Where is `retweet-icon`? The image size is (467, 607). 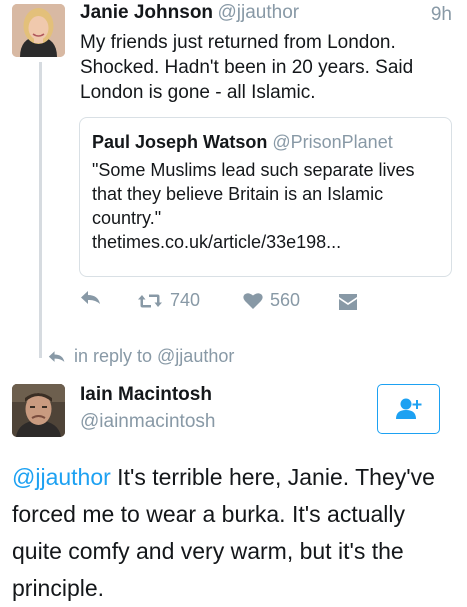 retweet-icon is located at coordinates (150, 300).